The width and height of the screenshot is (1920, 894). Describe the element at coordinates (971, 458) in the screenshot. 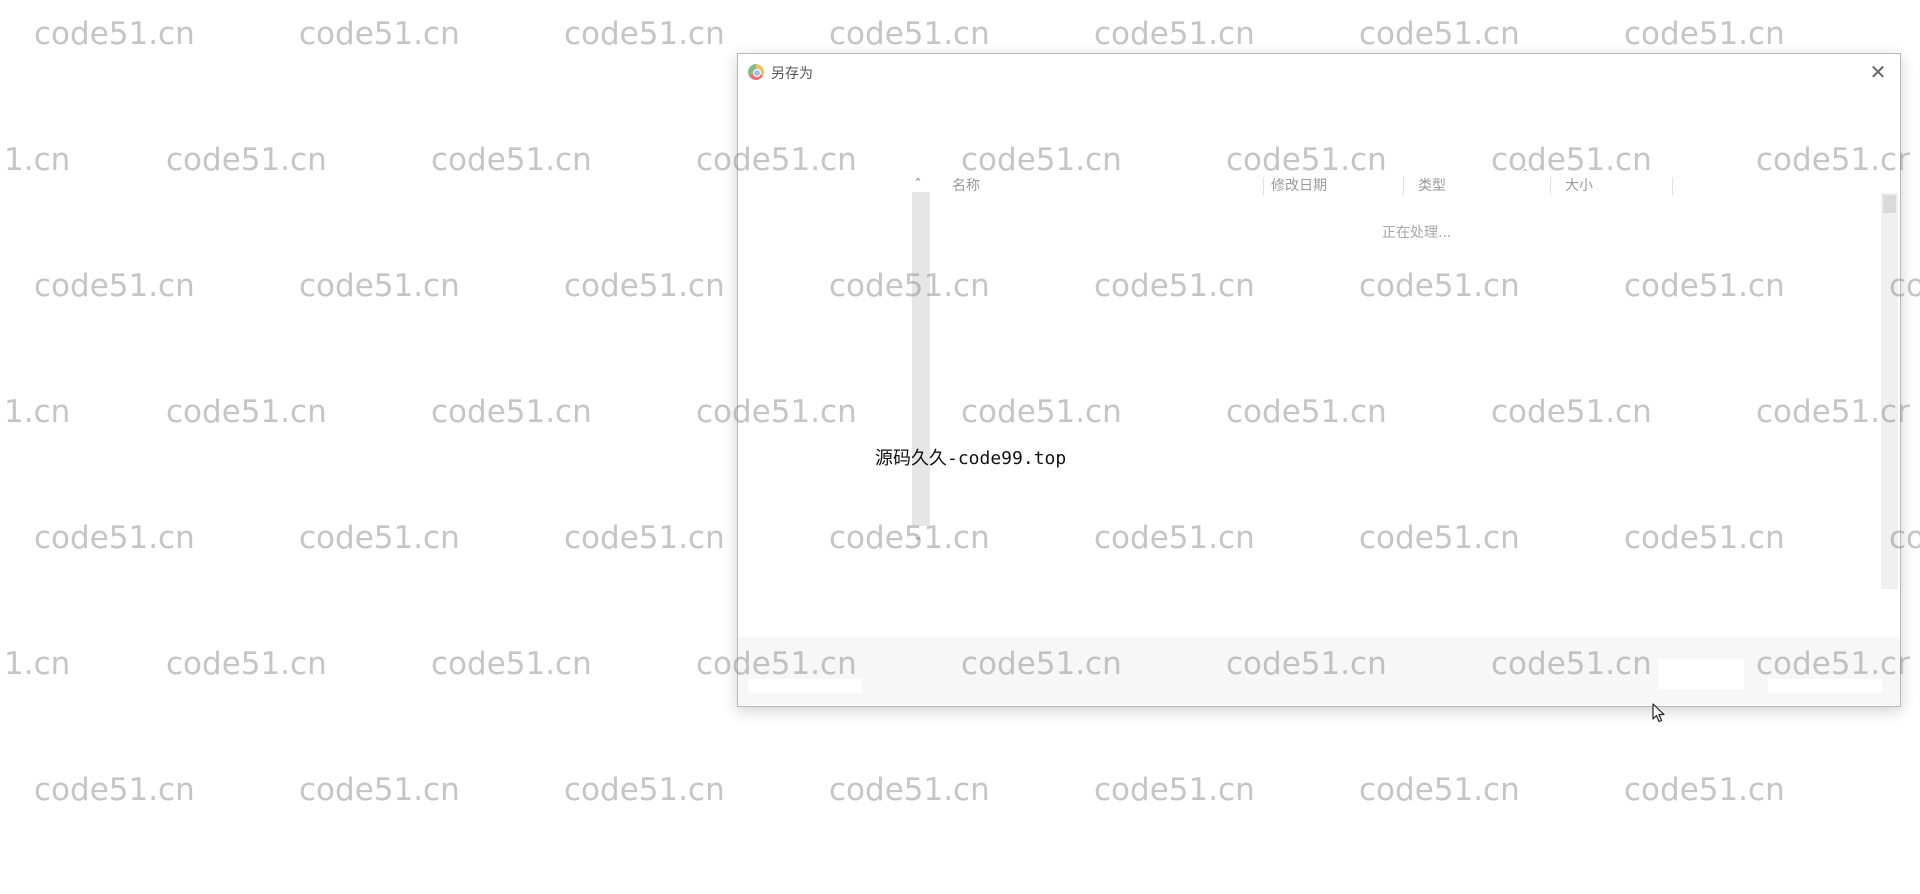

I see `overlay-caption: 源码久久-code99.top` at that location.